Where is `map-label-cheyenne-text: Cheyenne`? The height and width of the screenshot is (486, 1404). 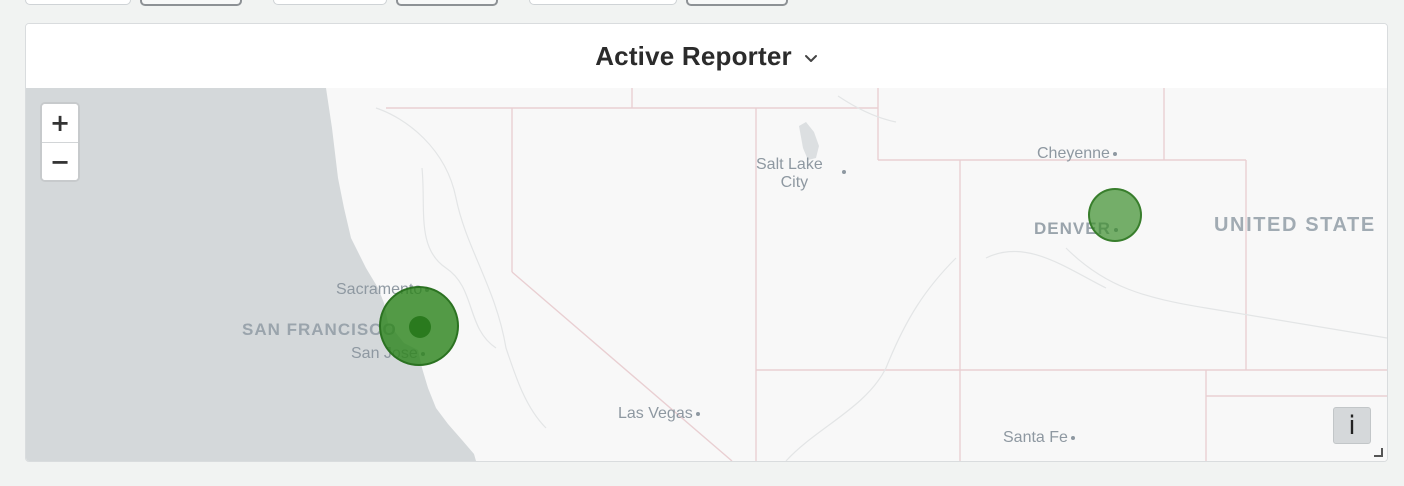 map-label-cheyenne-text: Cheyenne is located at coordinates (1073, 153).